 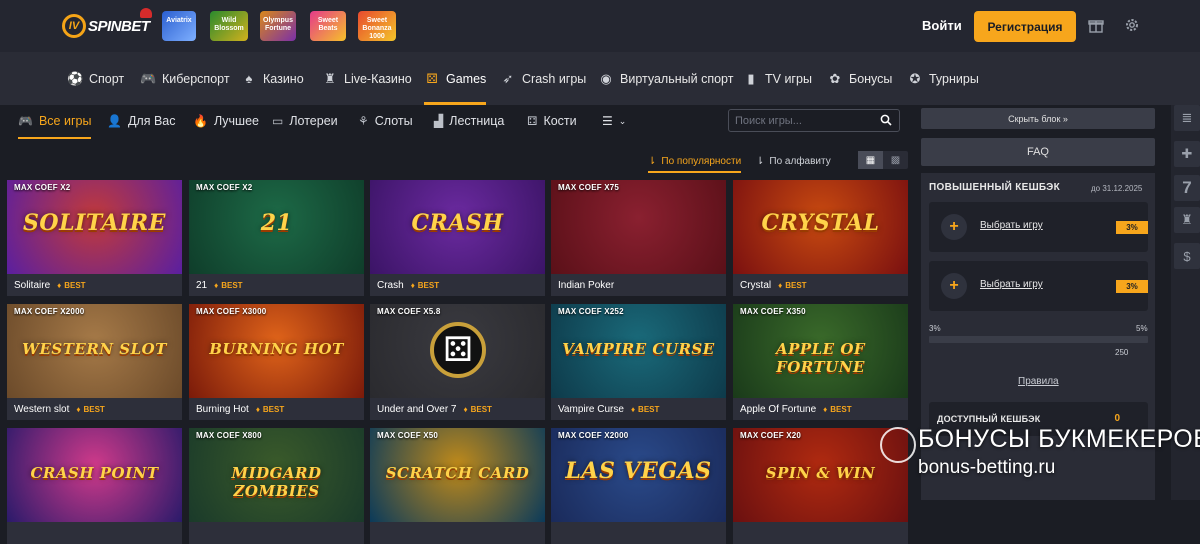 I want to click on max-coef-label: MAX COEF X50, so click(x=408, y=435).